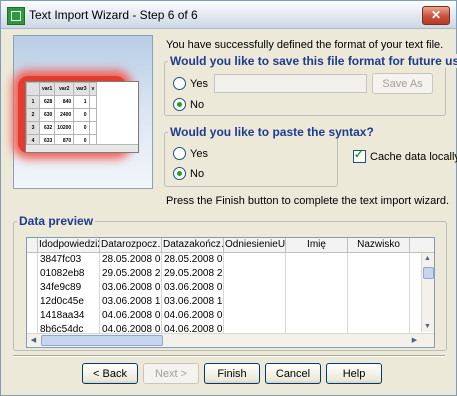 This screenshot has width=457, height=396. I want to click on save-format-yes-radio: Yes, so click(190, 83).